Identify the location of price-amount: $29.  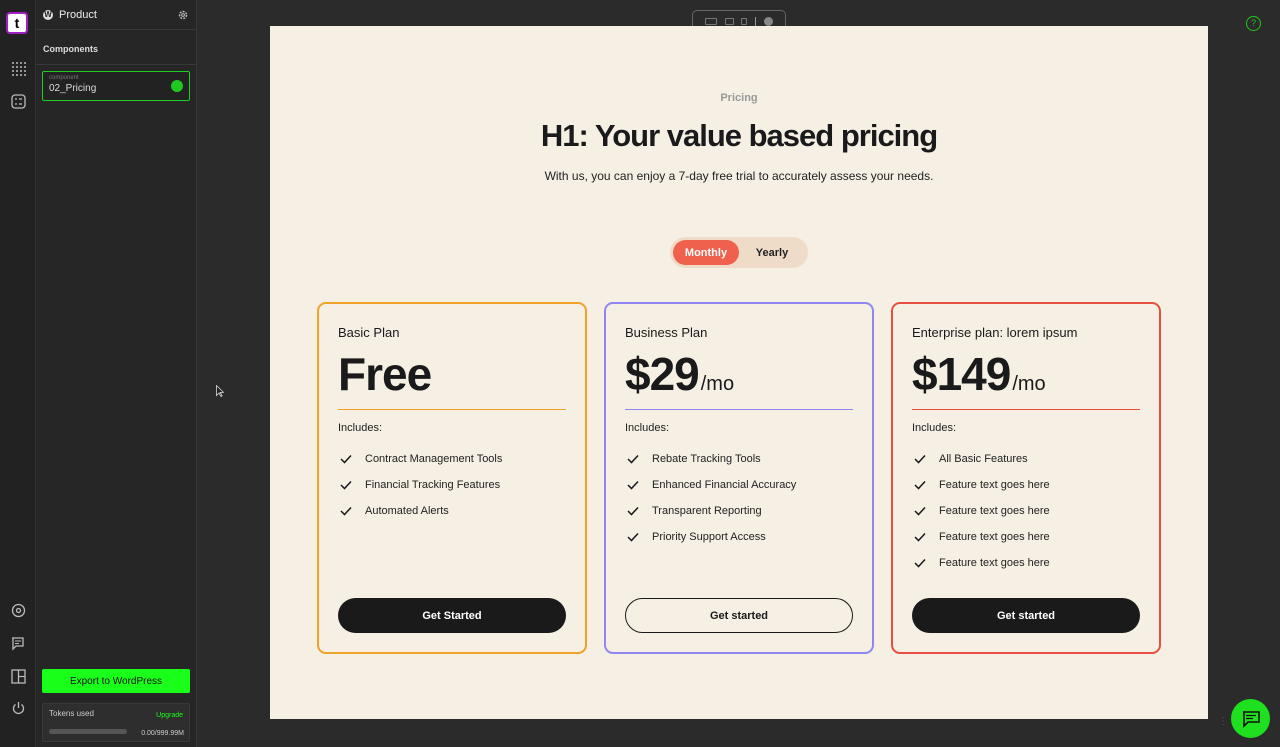
(662, 374).